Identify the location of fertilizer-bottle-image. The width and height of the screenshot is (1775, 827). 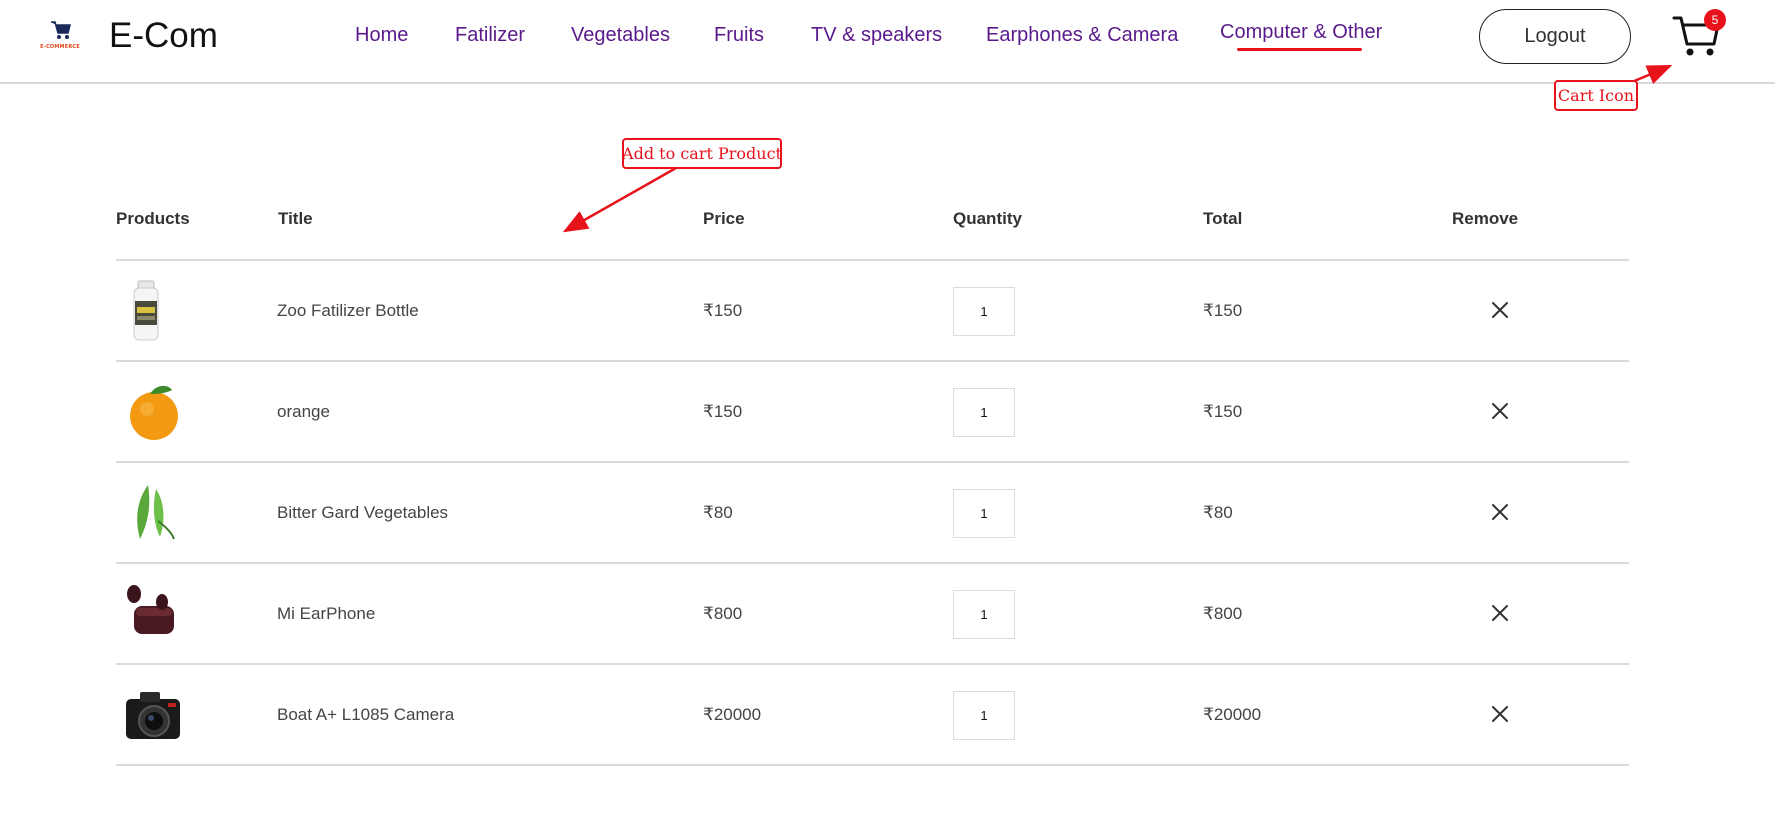
(146, 310).